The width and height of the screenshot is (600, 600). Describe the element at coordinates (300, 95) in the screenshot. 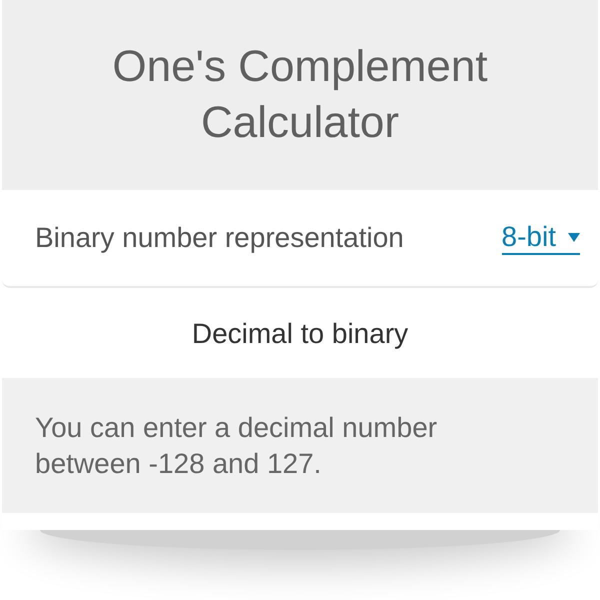

I see `calculator-title: One's Complement Calculator` at that location.